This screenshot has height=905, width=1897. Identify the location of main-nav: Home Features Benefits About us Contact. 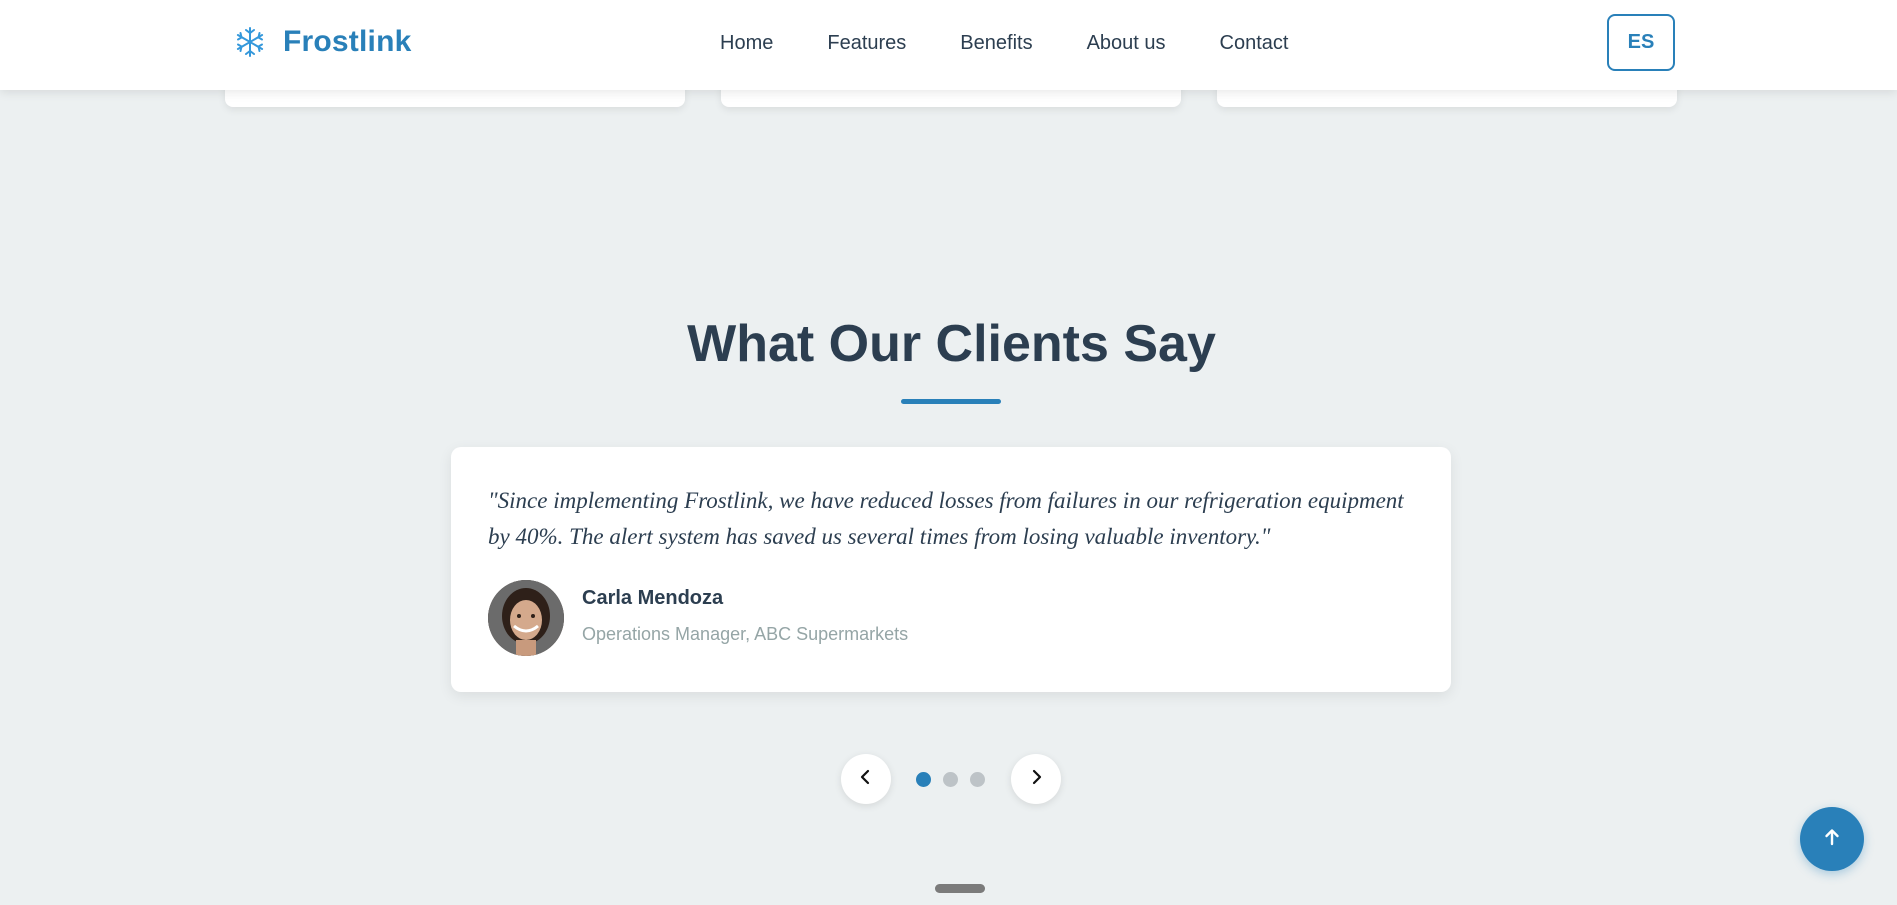
(1031, 43).